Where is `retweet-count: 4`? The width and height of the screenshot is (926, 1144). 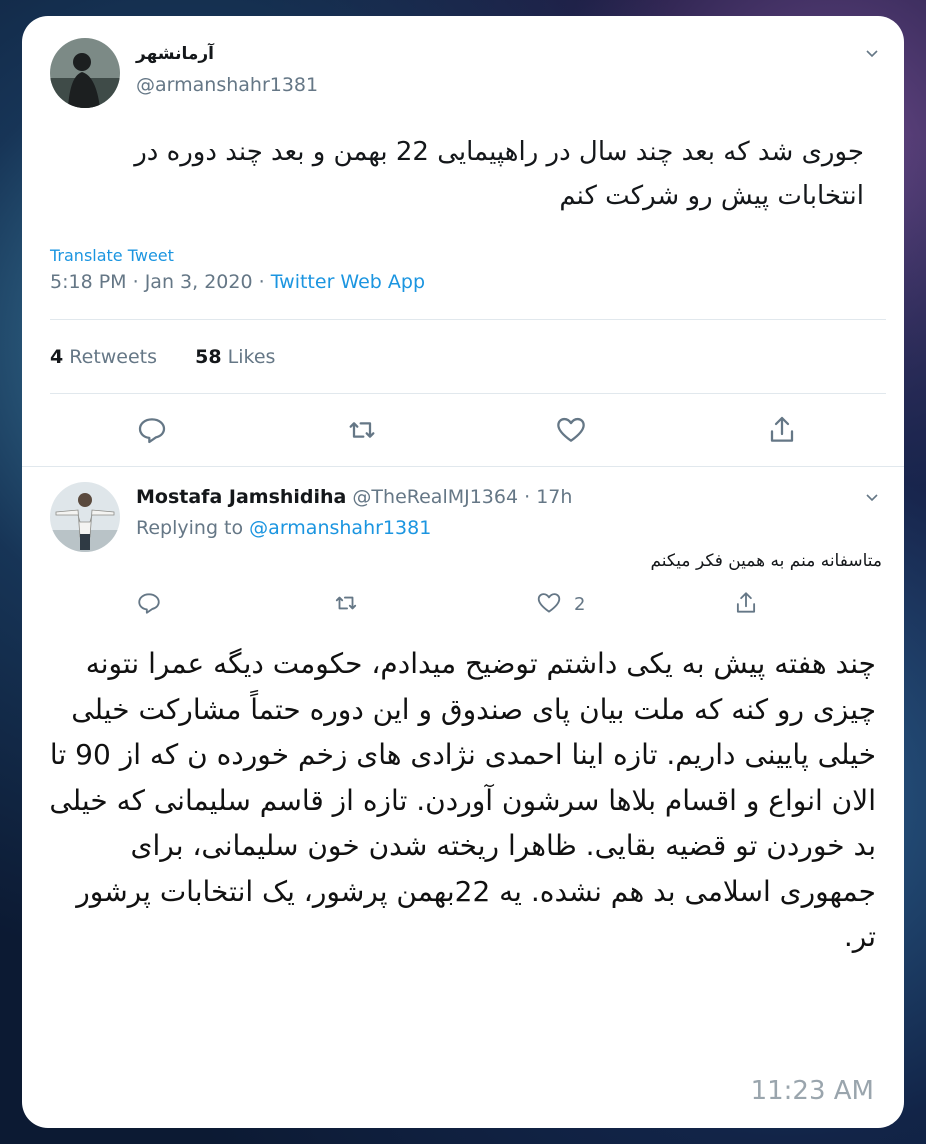 retweet-count: 4 is located at coordinates (57, 357).